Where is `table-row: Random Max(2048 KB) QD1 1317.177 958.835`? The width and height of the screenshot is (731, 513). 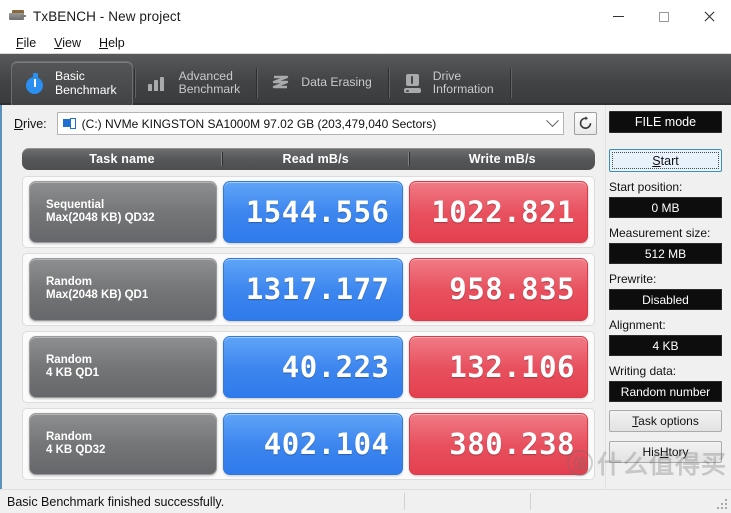 table-row: Random Max(2048 KB) QD1 1317.177 958.835 is located at coordinates (308, 289).